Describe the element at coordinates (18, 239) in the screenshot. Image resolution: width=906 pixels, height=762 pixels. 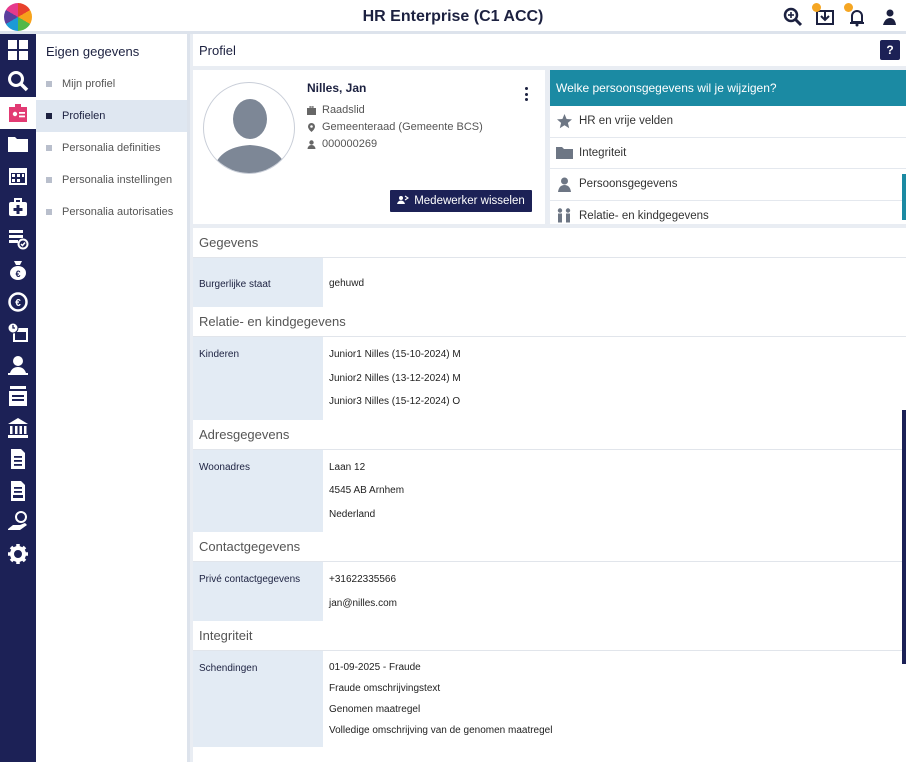
I see `checklist-icon` at that location.